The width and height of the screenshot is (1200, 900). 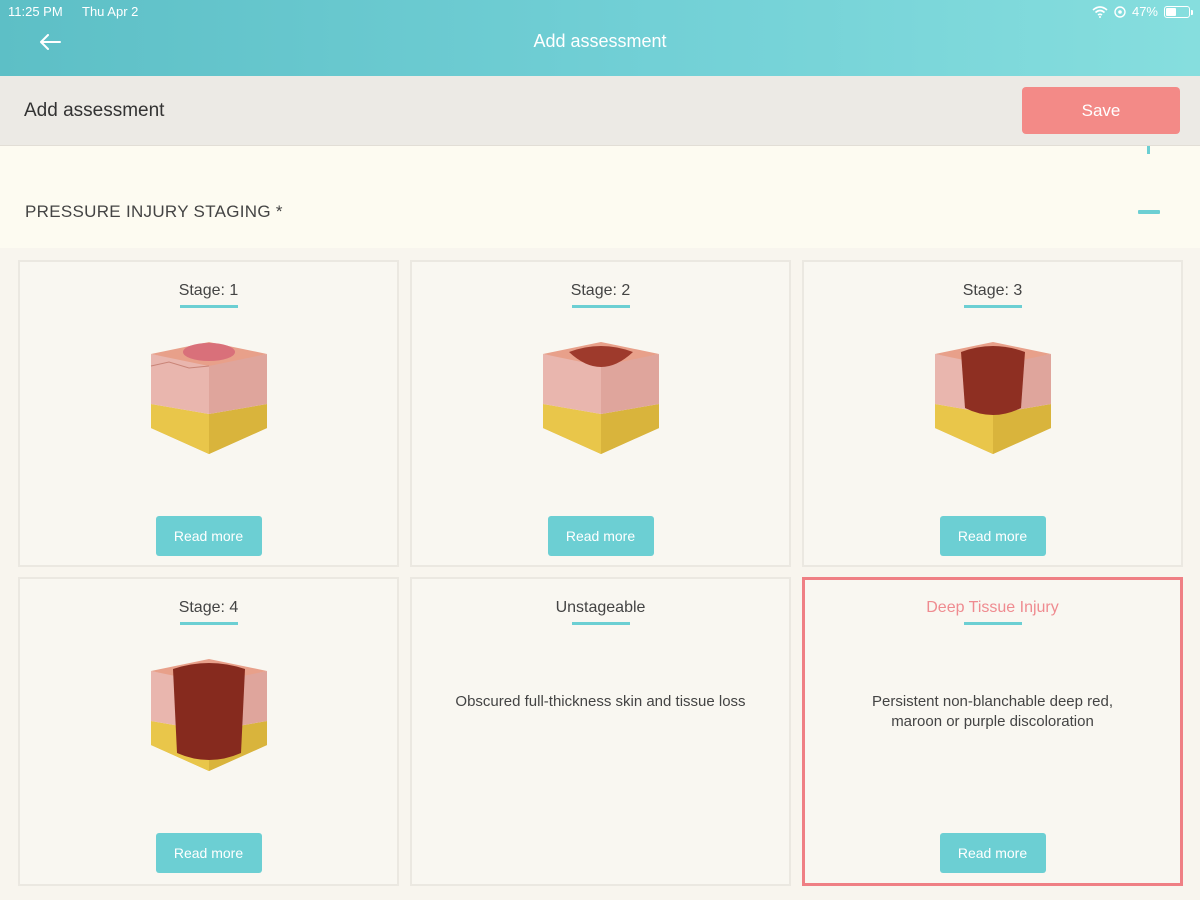 I want to click on stage-2-wound-illustration, so click(x=600, y=398).